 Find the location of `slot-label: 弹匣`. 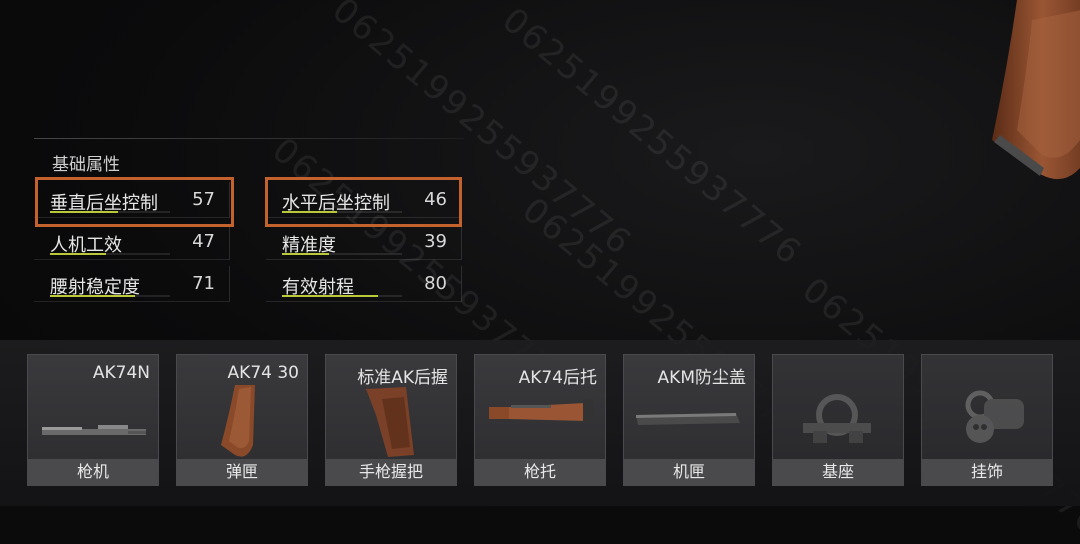

slot-label: 弹匣 is located at coordinates (241, 471).